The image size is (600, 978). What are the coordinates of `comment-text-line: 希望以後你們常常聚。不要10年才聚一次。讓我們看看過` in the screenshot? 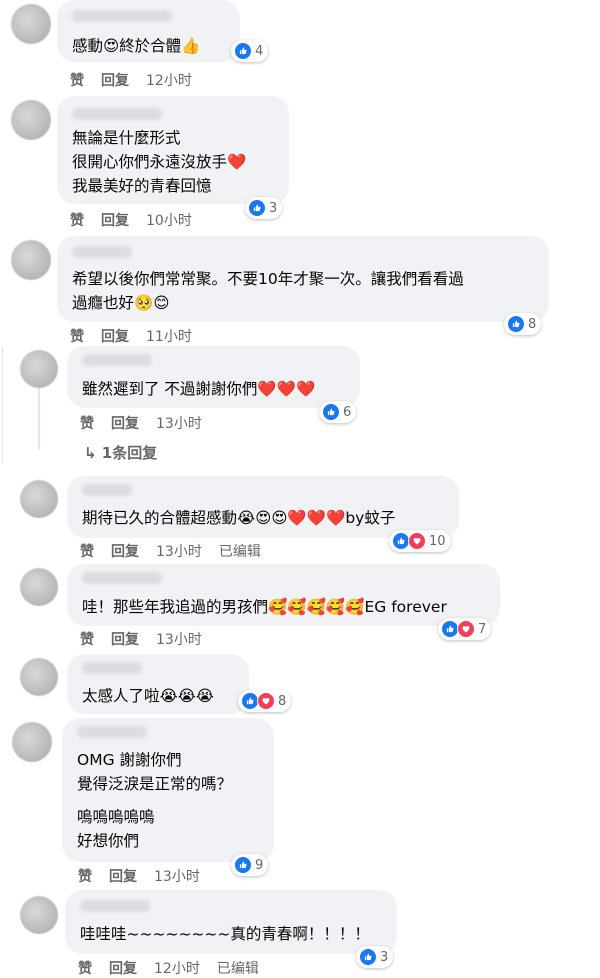 It's located at (268, 279).